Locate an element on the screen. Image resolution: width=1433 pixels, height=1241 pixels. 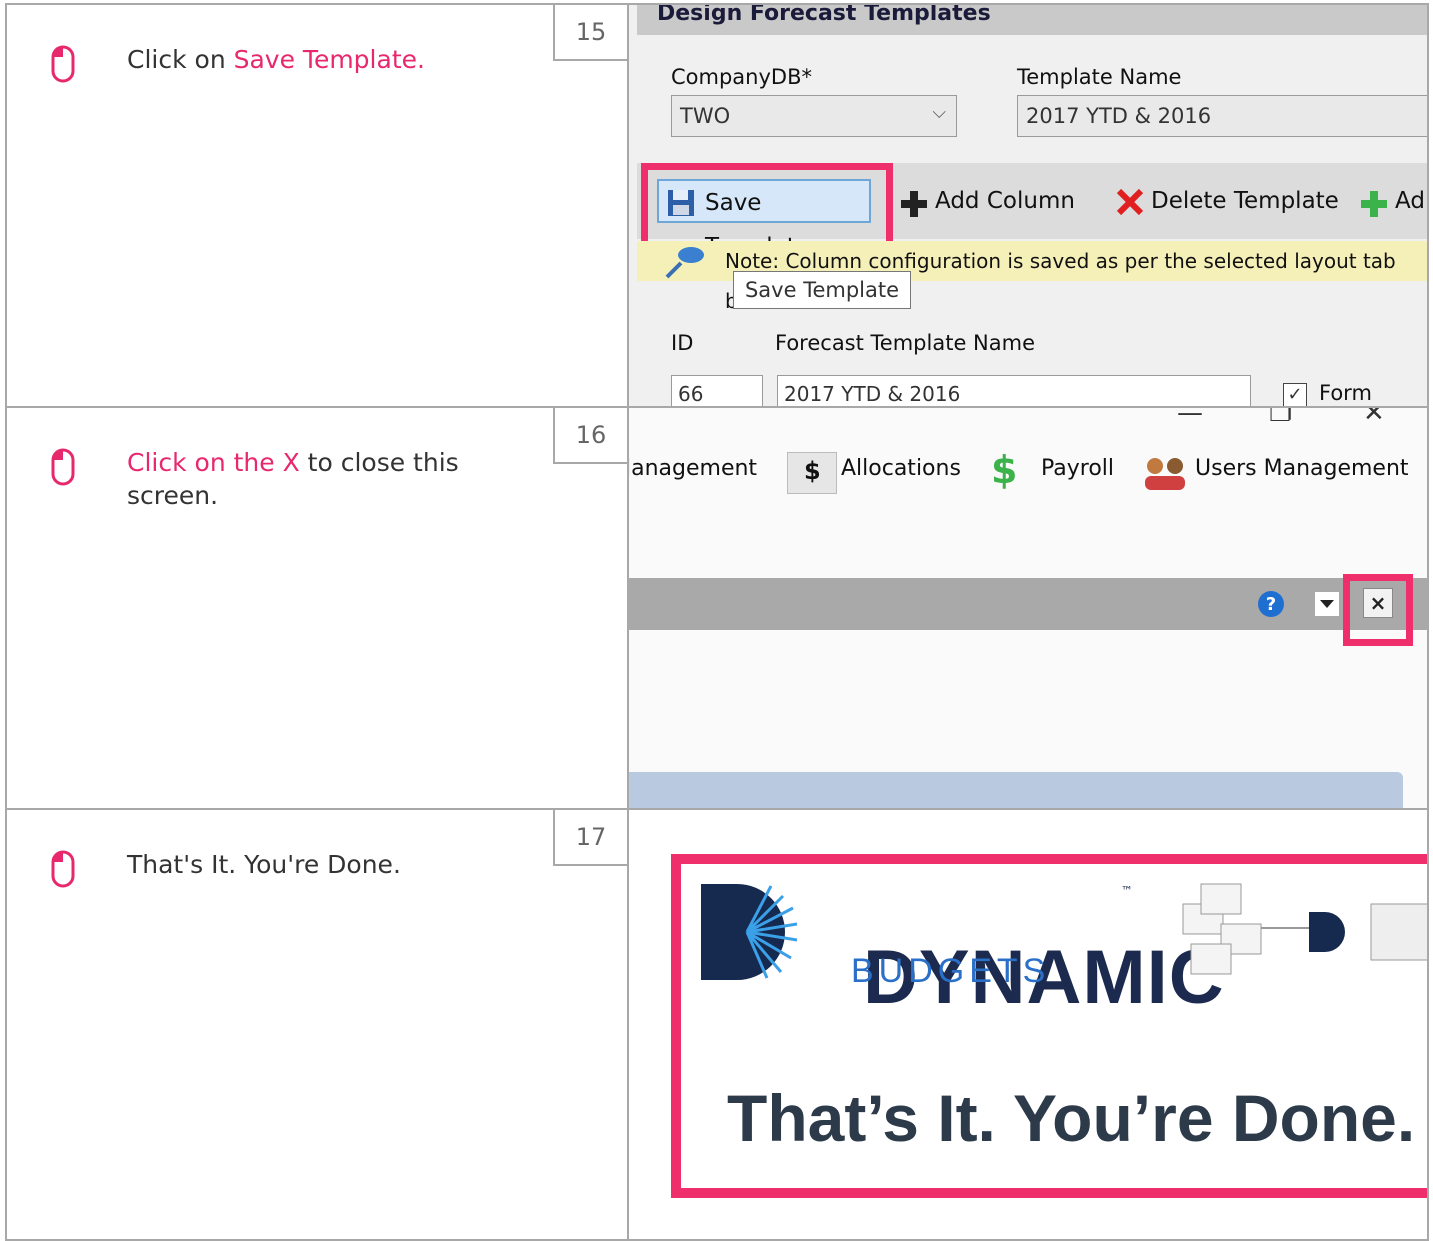
save-template-highlight is located at coordinates (767, 207).